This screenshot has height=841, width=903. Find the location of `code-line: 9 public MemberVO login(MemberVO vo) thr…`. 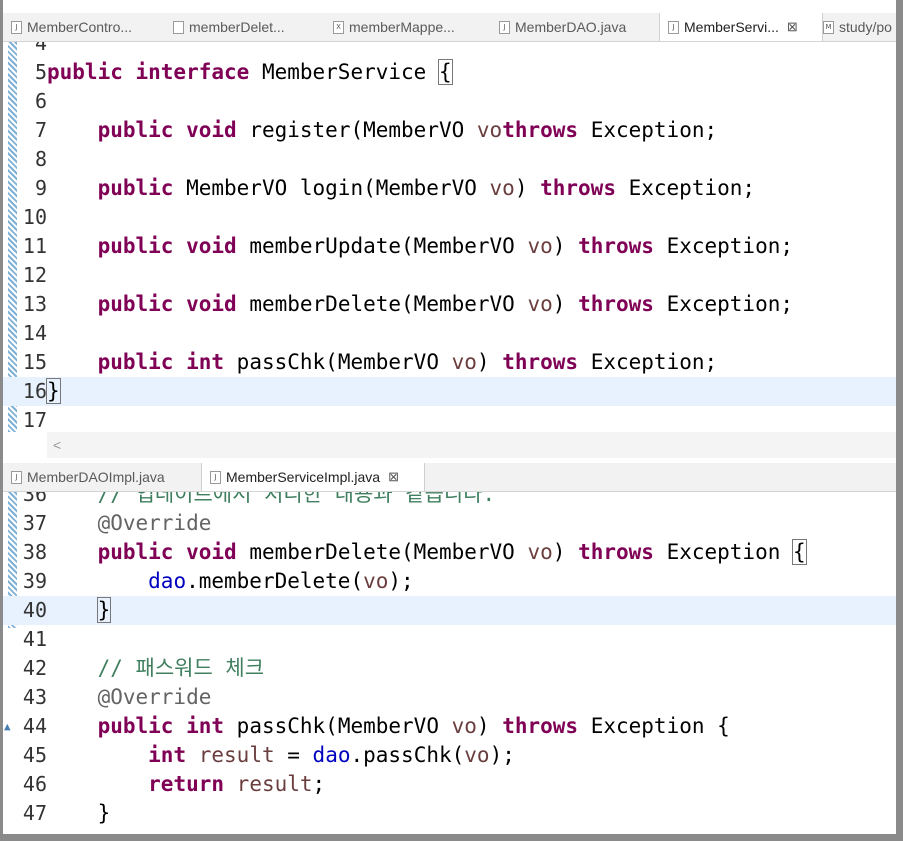

code-line: 9 public MemberVO login(MemberVO vo) thr… is located at coordinates (449, 188).